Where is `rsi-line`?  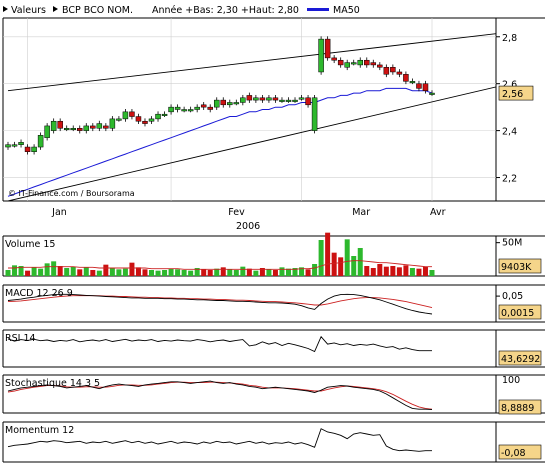
rsi-line is located at coordinates (219, 344).